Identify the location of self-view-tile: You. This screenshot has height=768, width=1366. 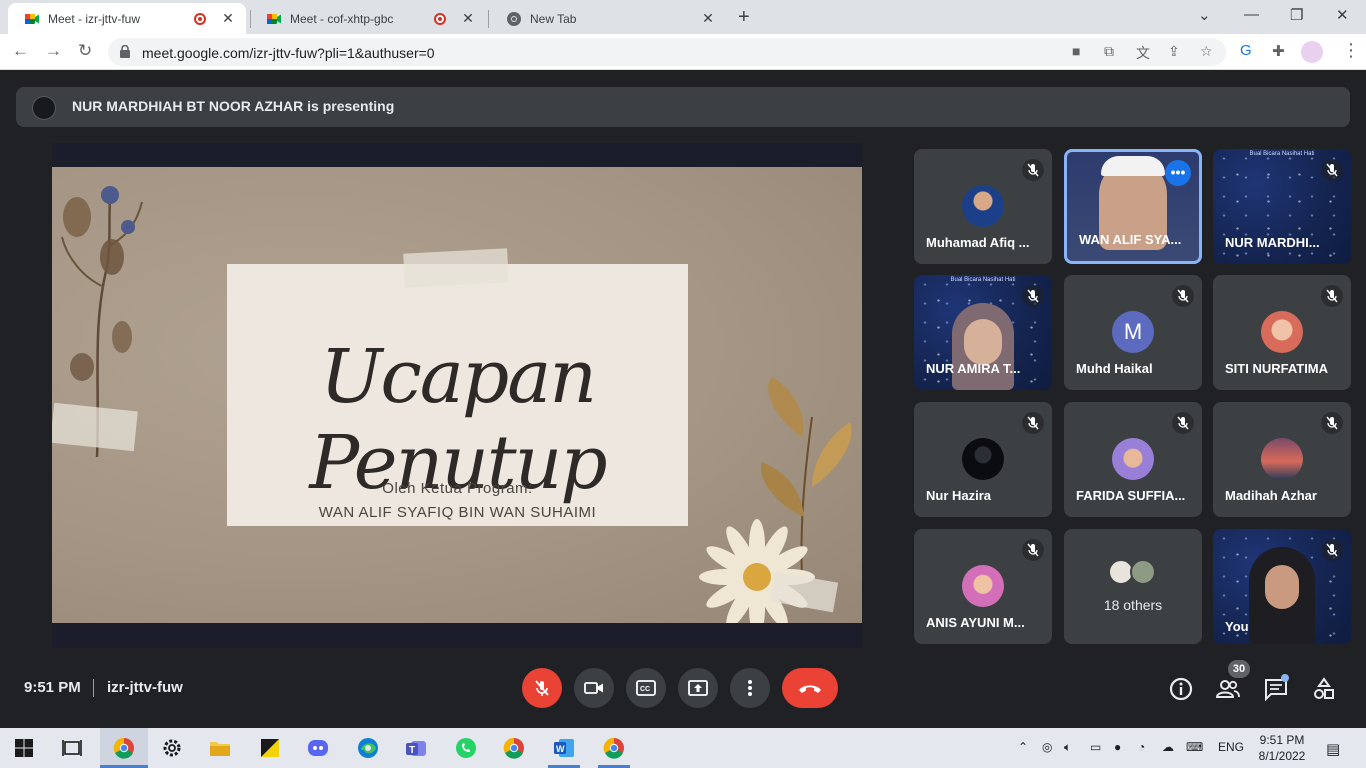
(1282, 586).